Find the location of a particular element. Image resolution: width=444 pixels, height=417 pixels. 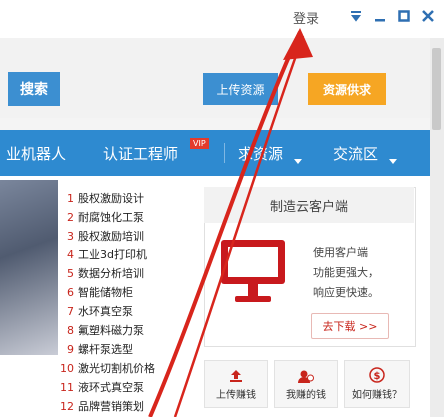

login-link: 登录 is located at coordinates (306, 17).